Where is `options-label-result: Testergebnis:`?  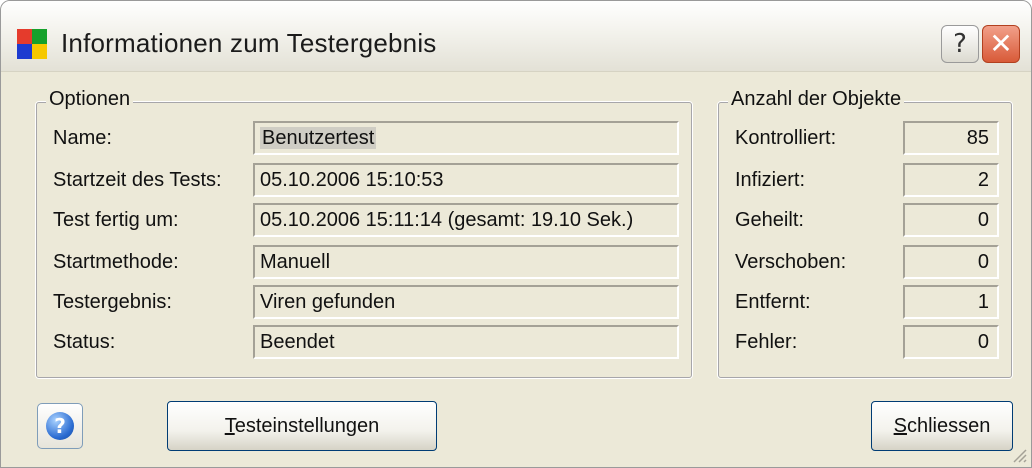
options-label-result: Testergebnis: is located at coordinates (112, 302).